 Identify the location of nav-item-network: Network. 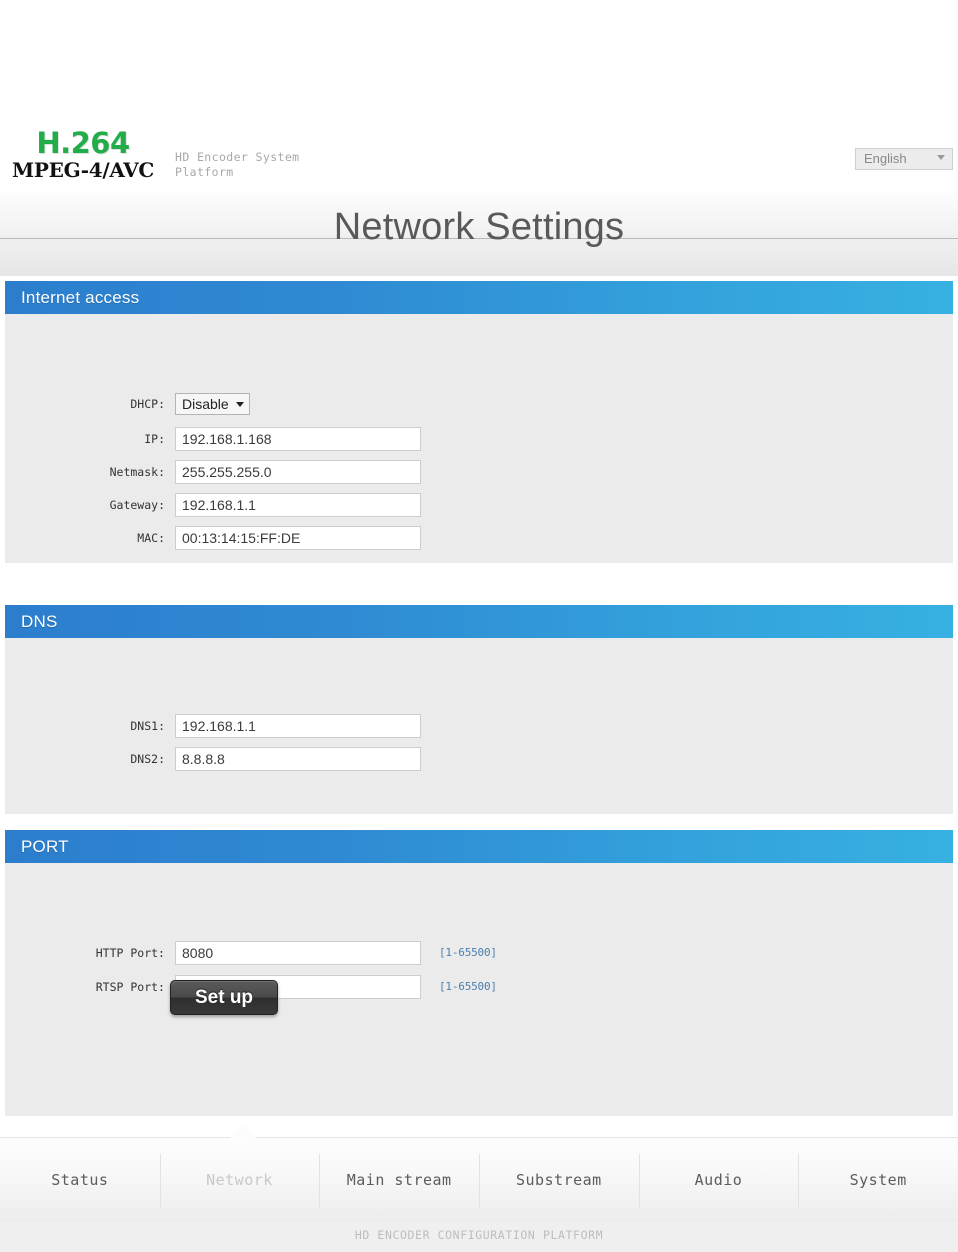
(240, 1180).